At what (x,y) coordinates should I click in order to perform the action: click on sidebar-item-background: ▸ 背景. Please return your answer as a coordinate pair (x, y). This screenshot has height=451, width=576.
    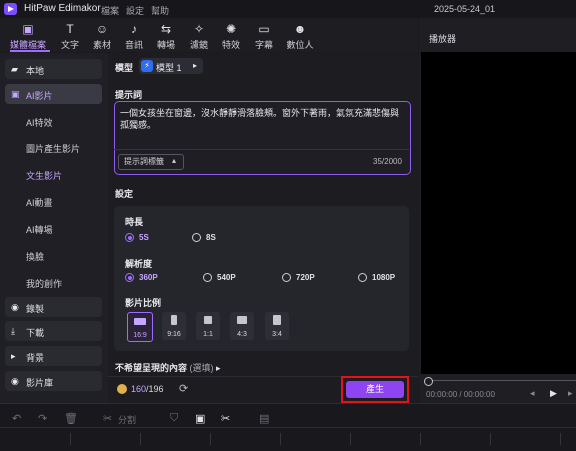
    Looking at the image, I should click on (53, 356).